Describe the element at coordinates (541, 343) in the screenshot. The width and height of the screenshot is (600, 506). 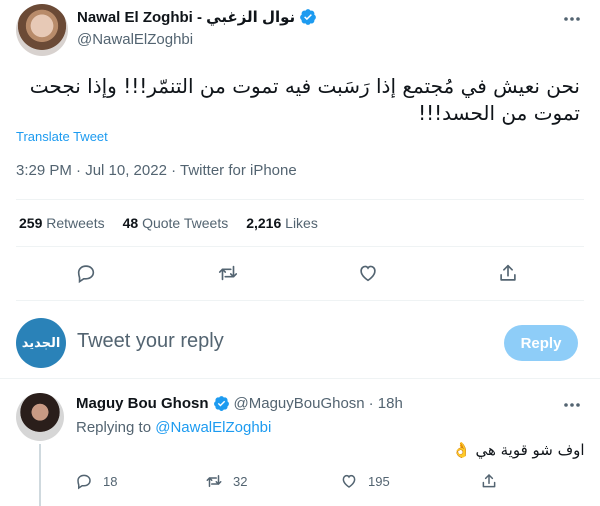
I see `reply-button: Reply` at that location.